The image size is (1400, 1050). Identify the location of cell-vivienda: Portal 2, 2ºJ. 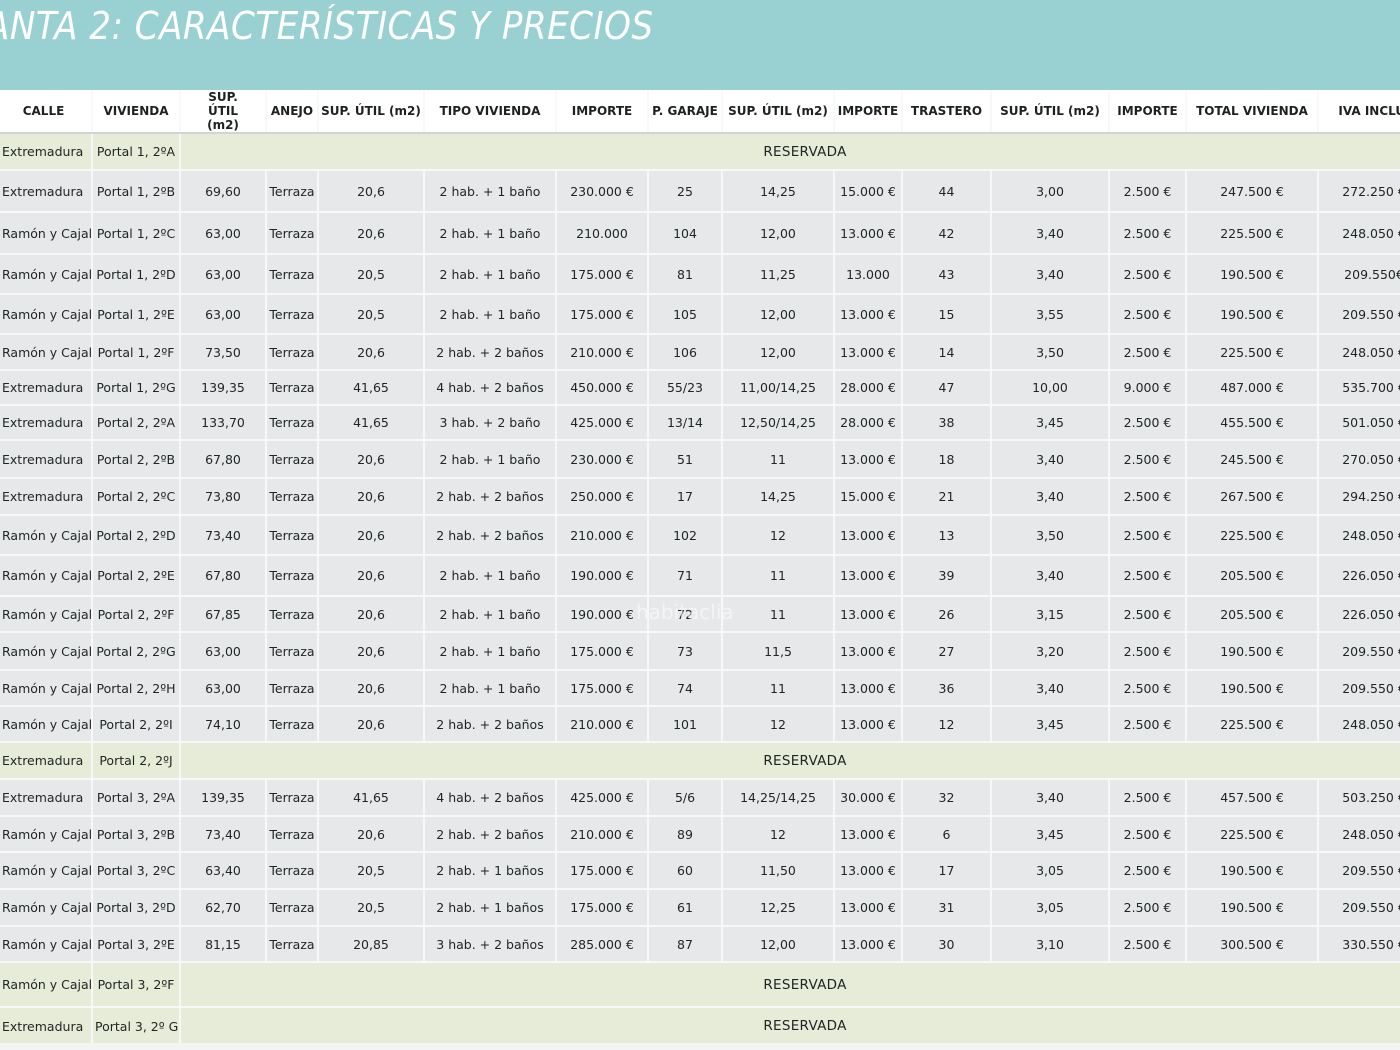
(136, 761).